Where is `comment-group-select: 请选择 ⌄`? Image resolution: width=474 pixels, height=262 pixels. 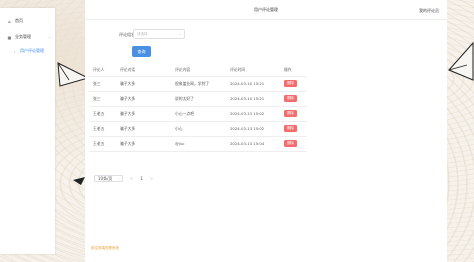 comment-group-select: 请选择 ⌄ is located at coordinates (159, 34).